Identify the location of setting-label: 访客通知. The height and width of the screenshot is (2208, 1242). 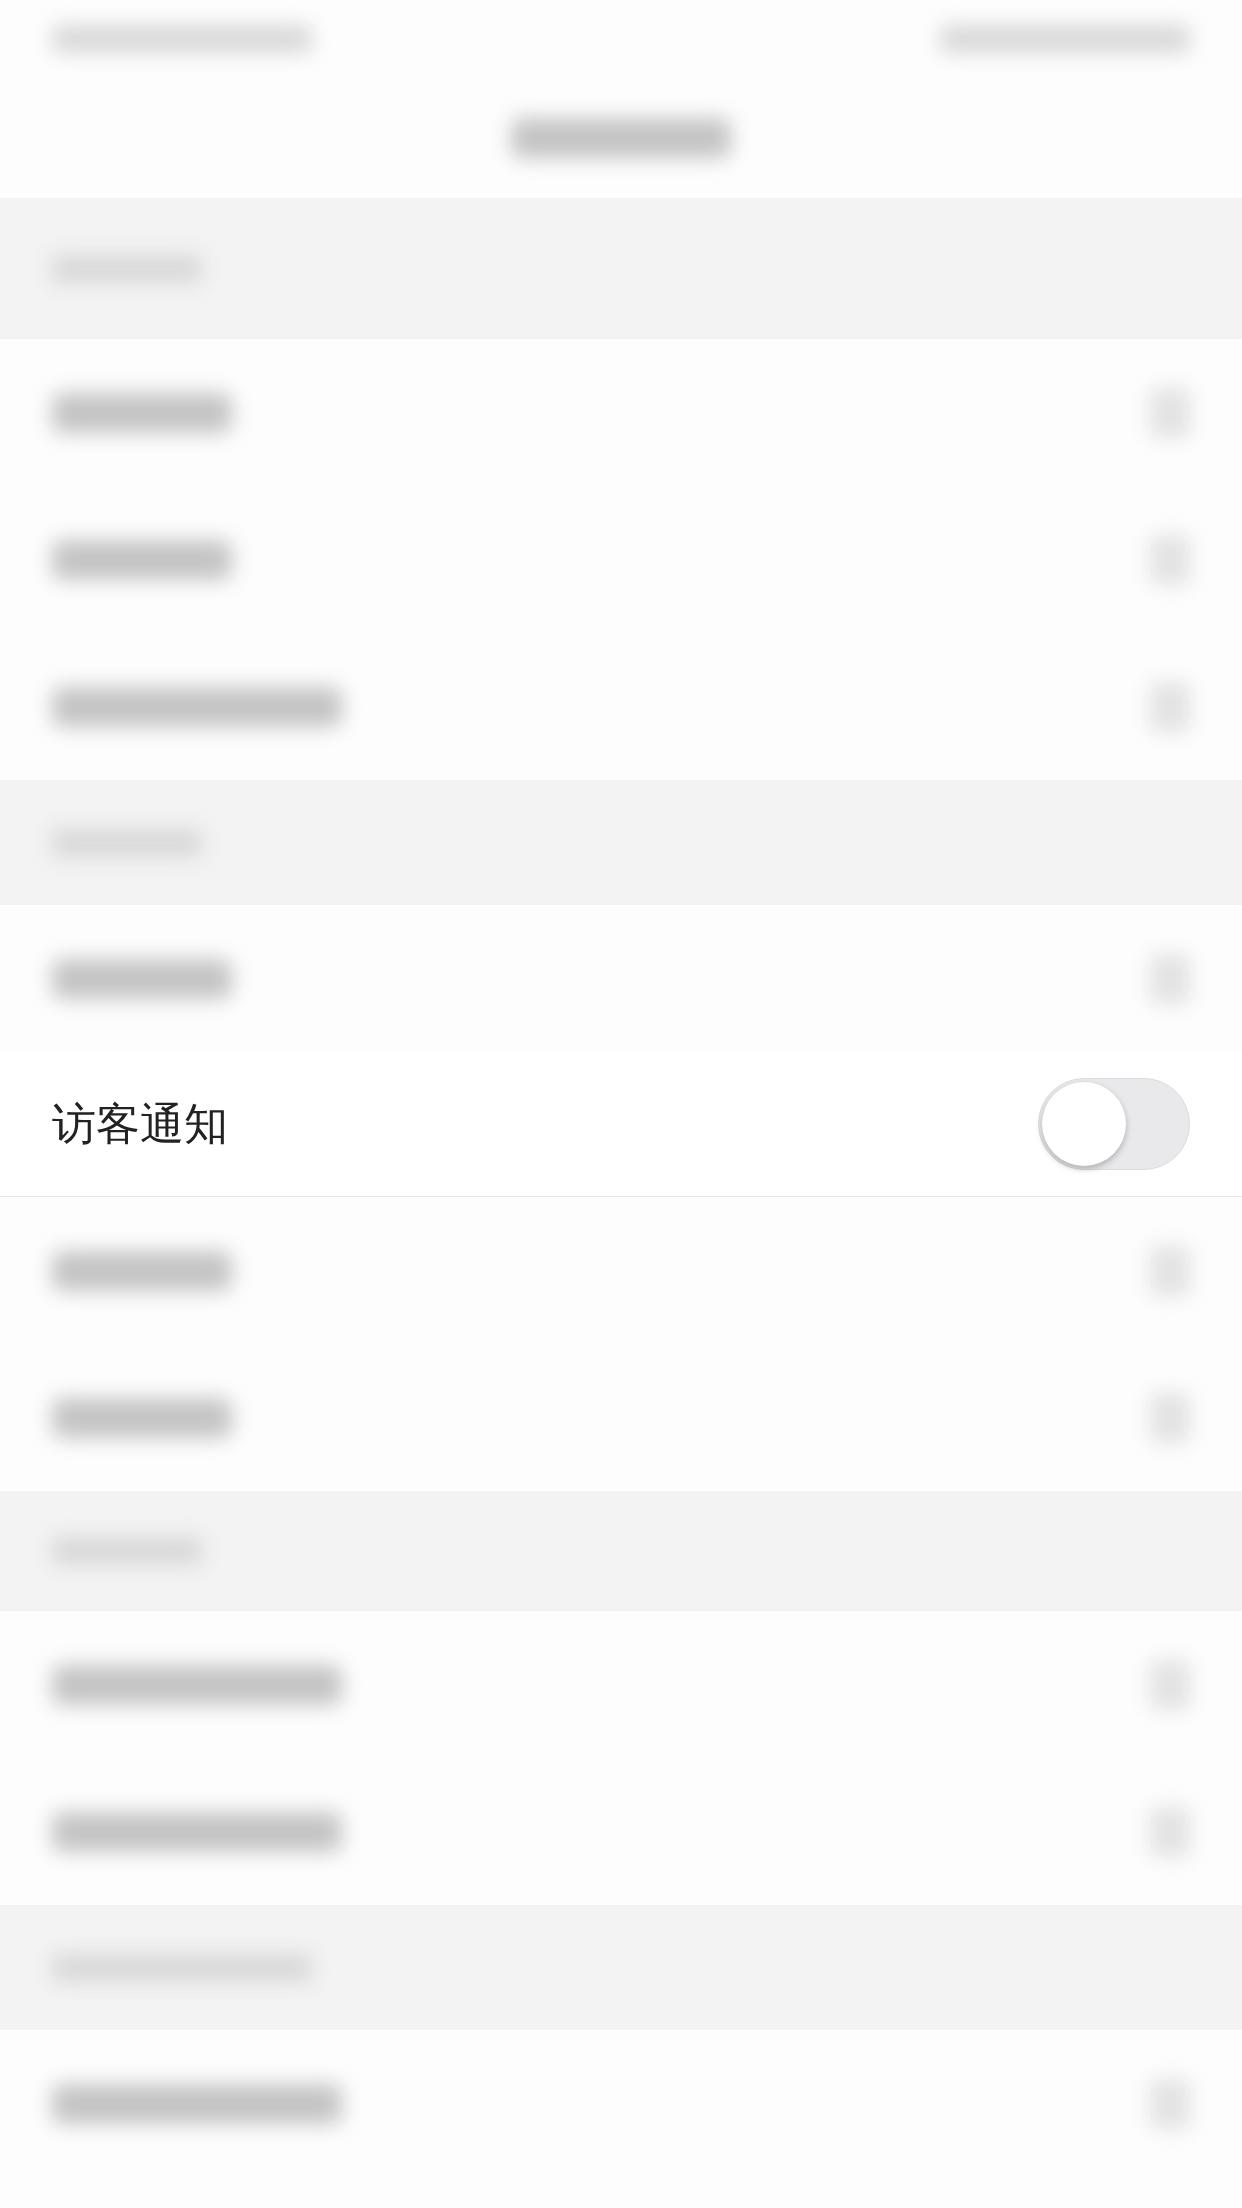
(140, 1124).